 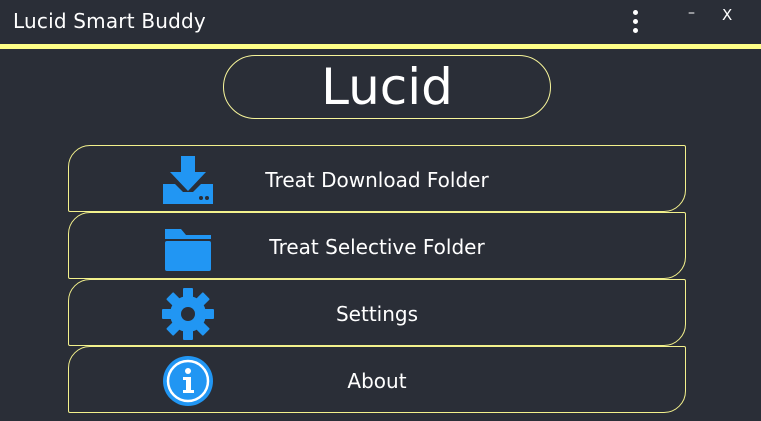 I want to click on close-button: X, so click(x=727, y=15).